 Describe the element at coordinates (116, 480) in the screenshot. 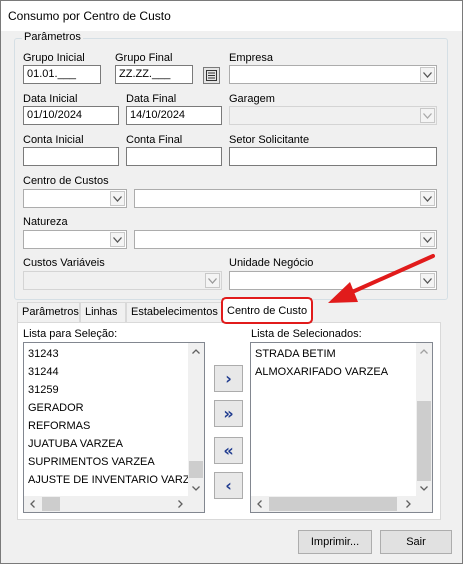

I see `list-item: AJUSTE DE INVENTARIO VARZEA` at that location.